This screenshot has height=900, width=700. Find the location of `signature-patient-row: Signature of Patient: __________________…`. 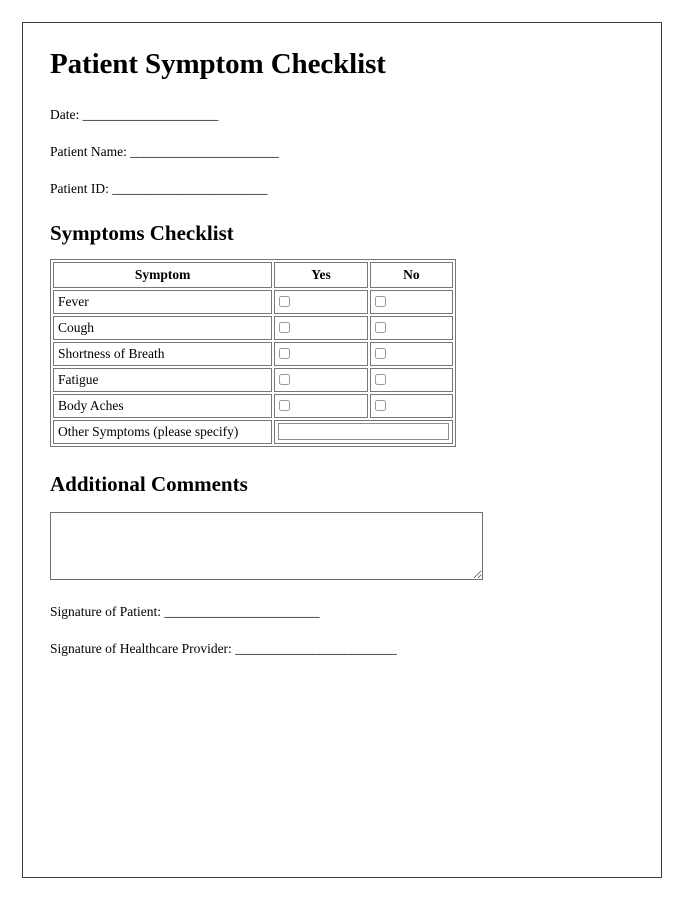

signature-patient-row: Signature of Patient: __________________… is located at coordinates (341, 612).